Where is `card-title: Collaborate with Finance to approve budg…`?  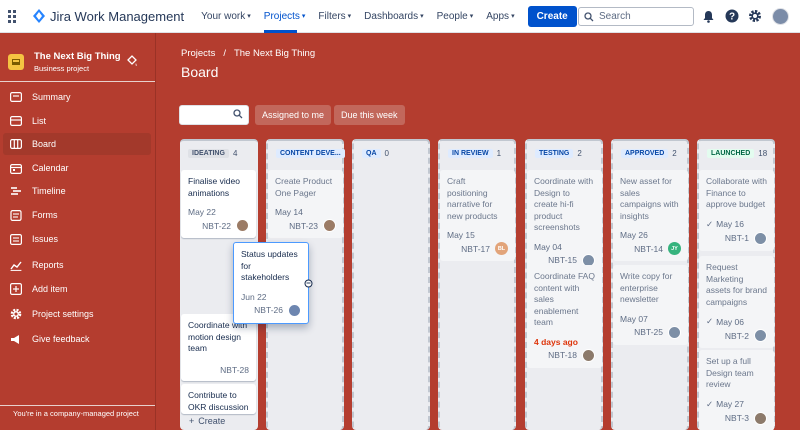
card-title: Collaborate with Finance to approve budg… is located at coordinates (736, 192).